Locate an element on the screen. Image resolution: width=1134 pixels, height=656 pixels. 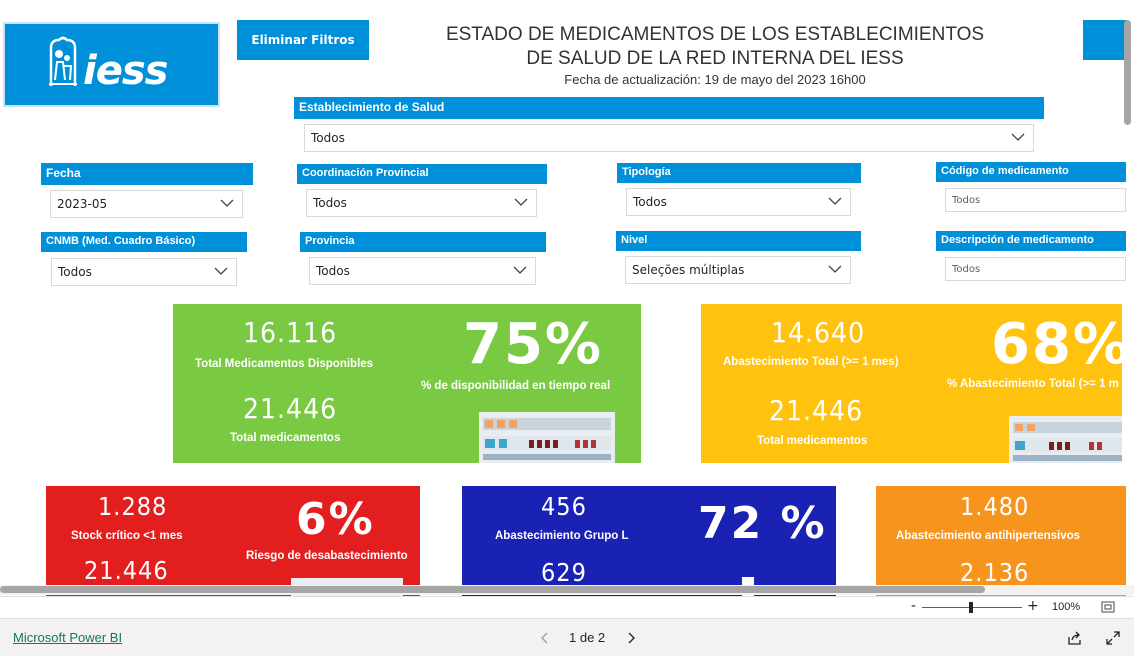
iess-logo: iess is located at coordinates (111, 64).